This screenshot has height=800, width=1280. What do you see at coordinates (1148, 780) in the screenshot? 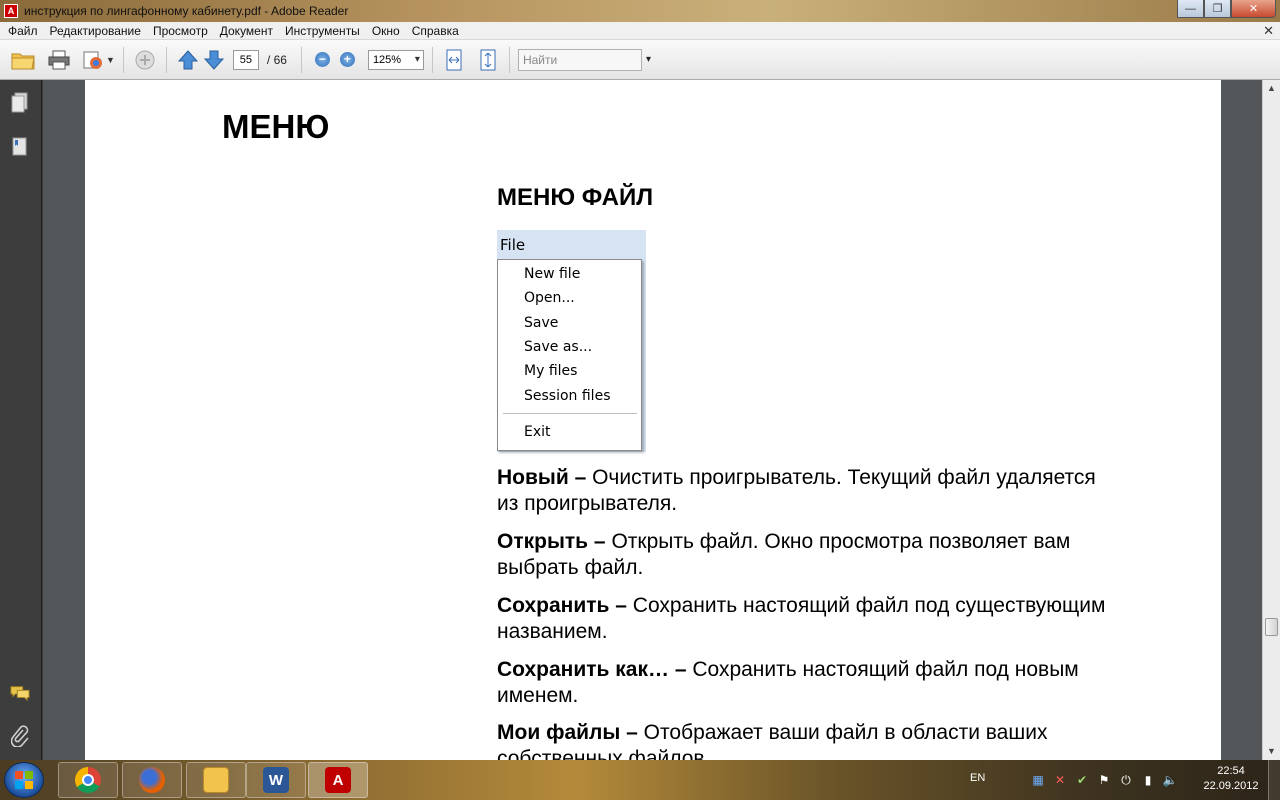
I see `signal-tray-icon: ▮` at bounding box center [1148, 780].